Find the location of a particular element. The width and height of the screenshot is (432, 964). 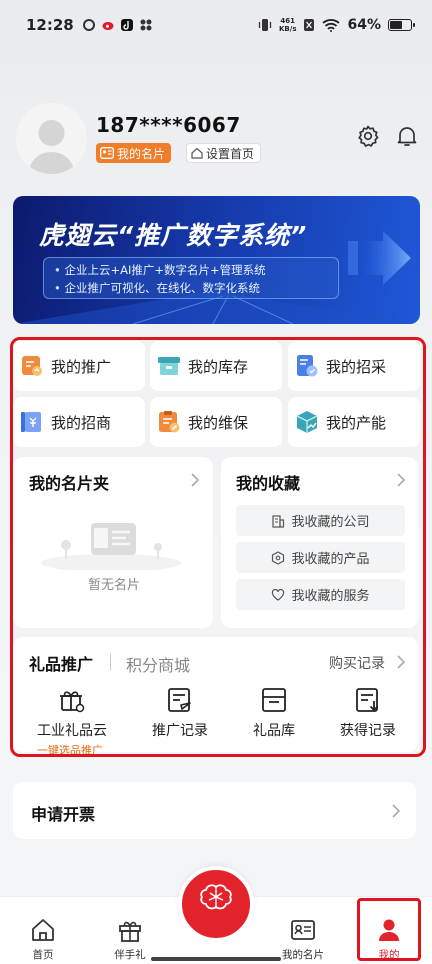

id-card-icon is located at coordinates (303, 930).